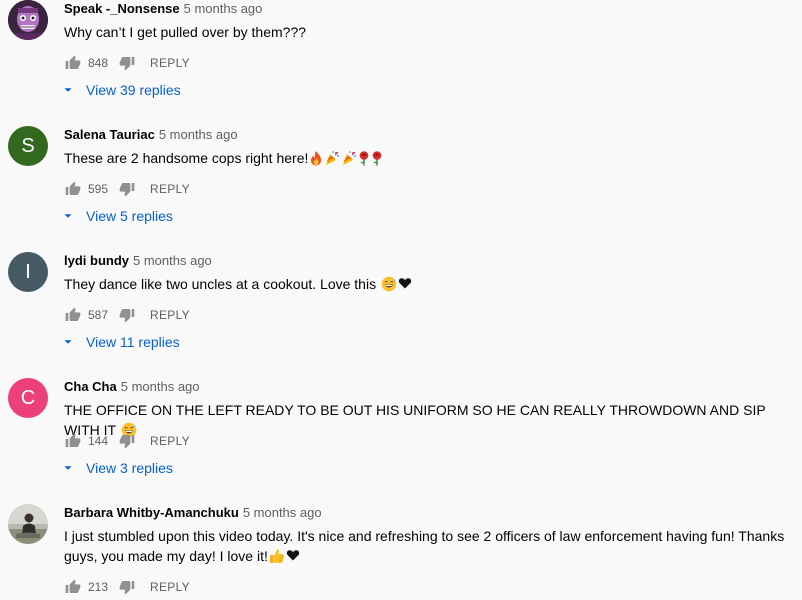 The height and width of the screenshot is (600, 802). What do you see at coordinates (186, 158) in the screenshot?
I see `comment-text-content: These are 2 handsome cops right here!` at bounding box center [186, 158].